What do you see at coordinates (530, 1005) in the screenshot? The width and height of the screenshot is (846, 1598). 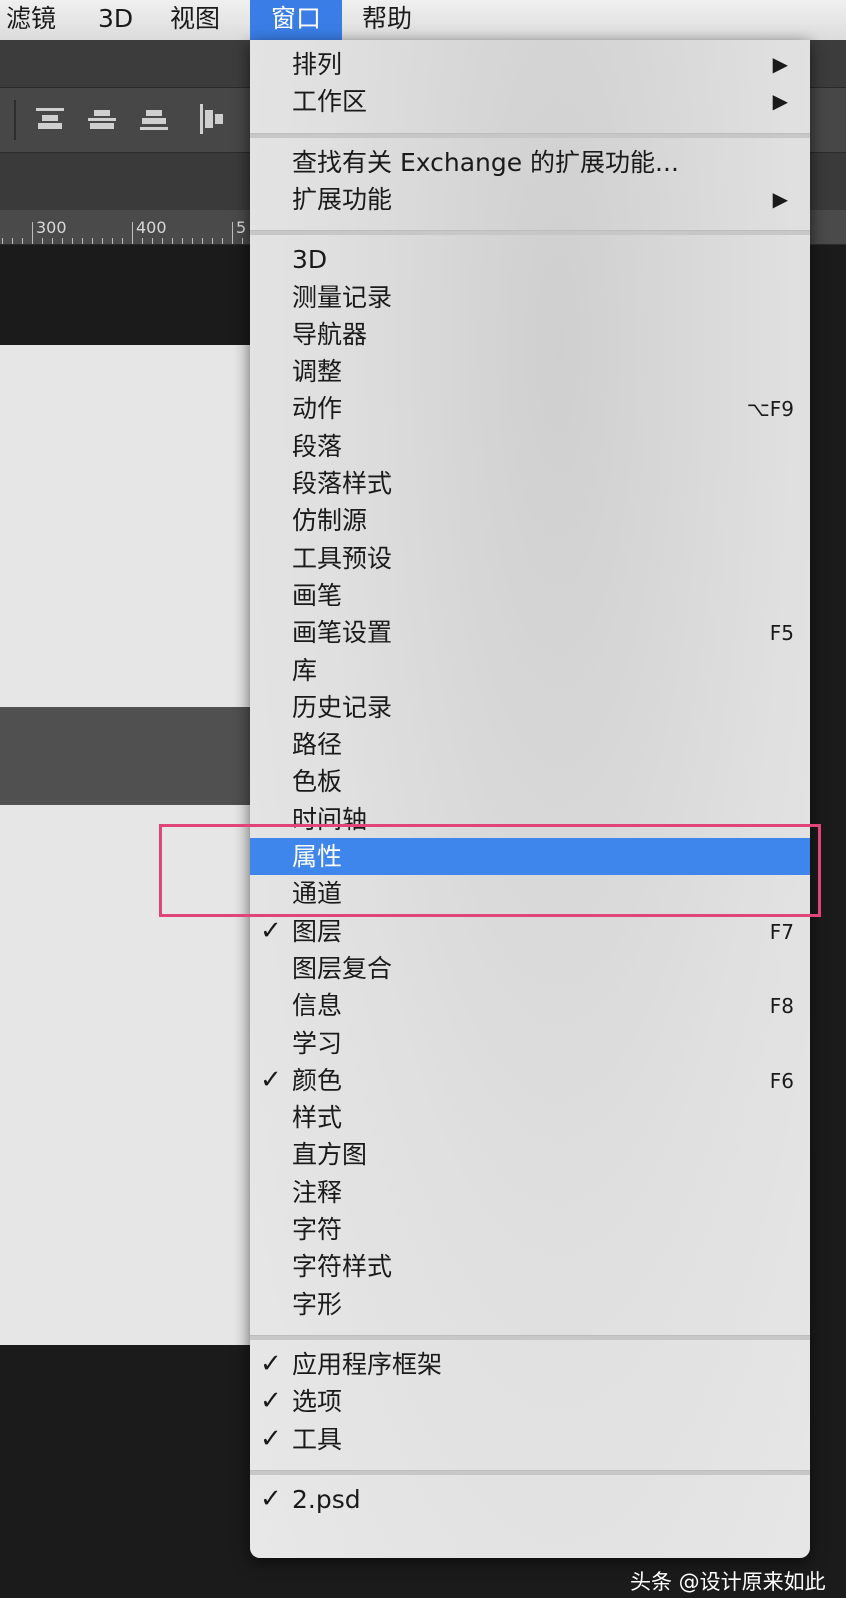 I see `menu-item-2-20: 信息 F8` at bounding box center [530, 1005].